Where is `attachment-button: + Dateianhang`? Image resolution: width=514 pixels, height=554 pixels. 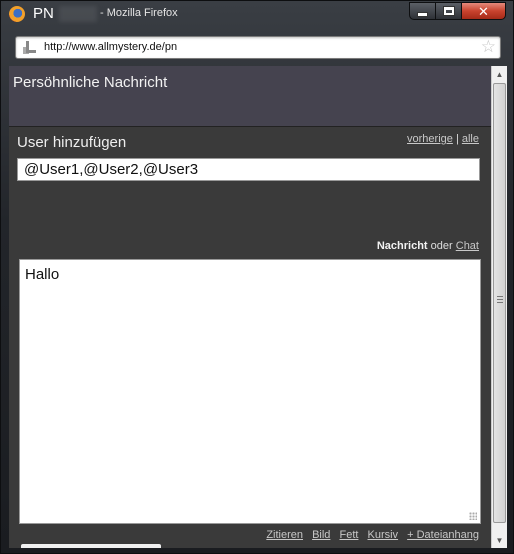 attachment-button: + Dateianhang is located at coordinates (443, 535).